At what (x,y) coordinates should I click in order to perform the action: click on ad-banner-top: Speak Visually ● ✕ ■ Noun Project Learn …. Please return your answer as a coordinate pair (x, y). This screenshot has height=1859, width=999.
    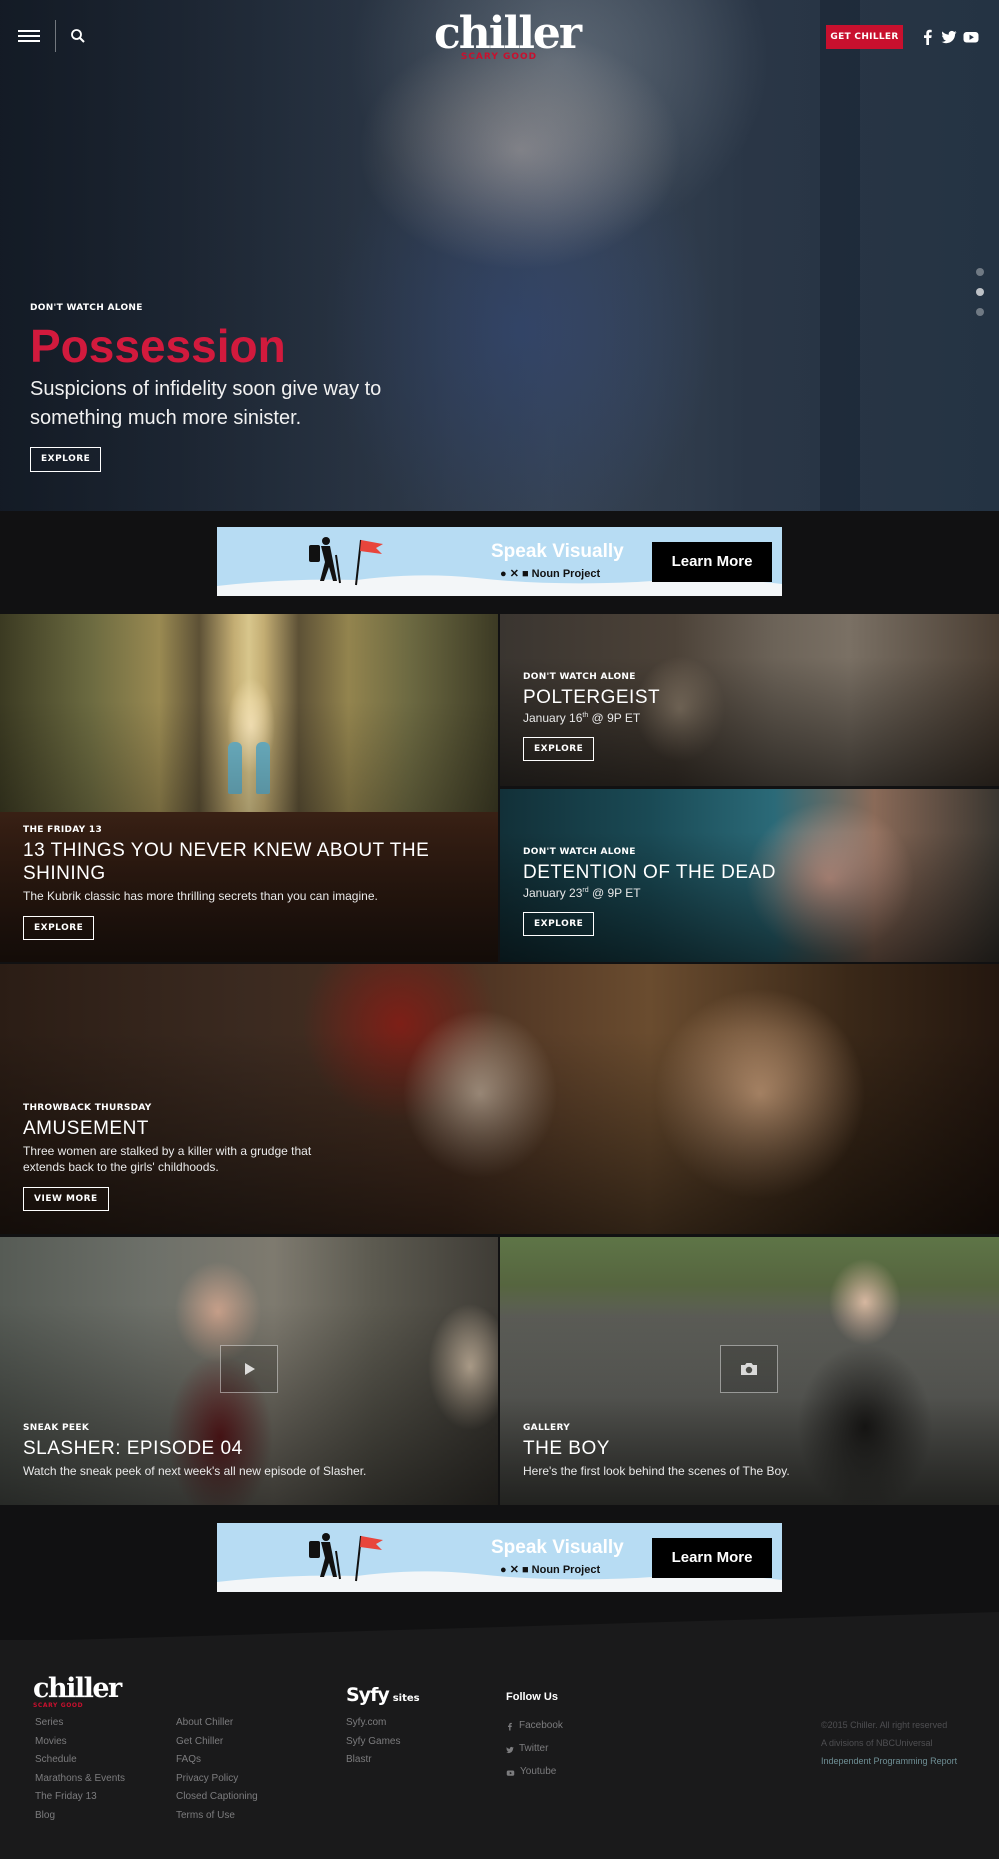
    Looking at the image, I should click on (499, 561).